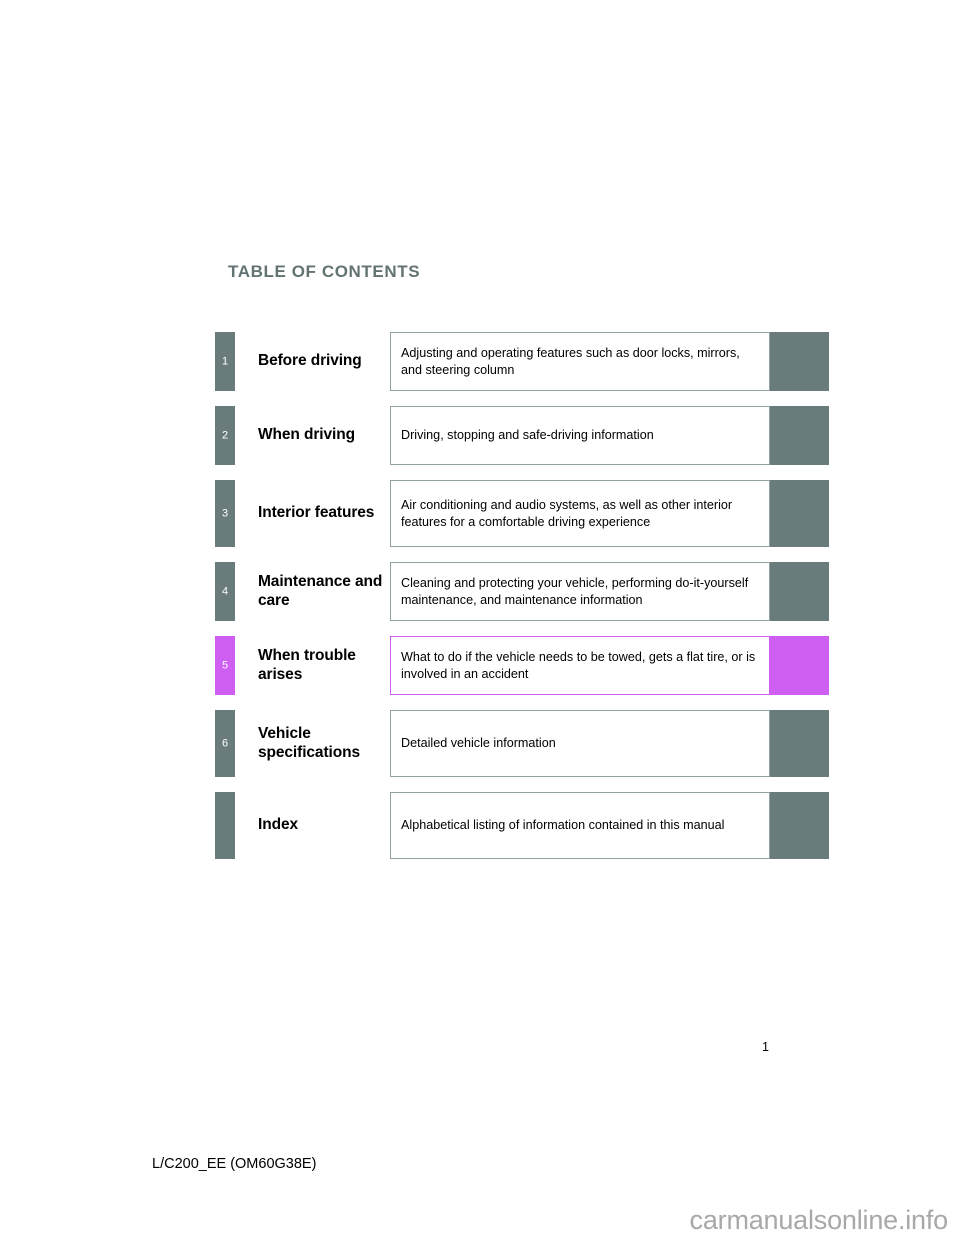  I want to click on footer-document-code: L/C200_EE (OM60G38E), so click(234, 1164).